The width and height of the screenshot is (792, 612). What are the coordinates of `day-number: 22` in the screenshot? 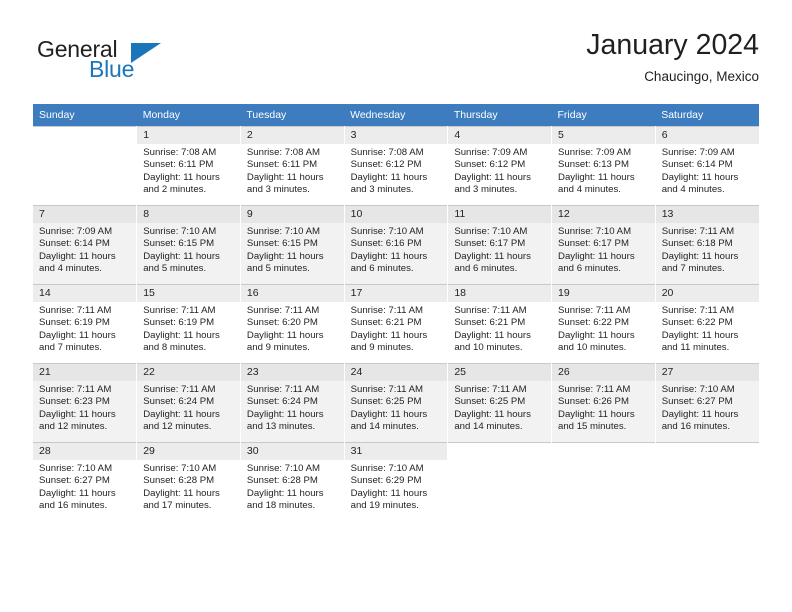 It's located at (188, 372).